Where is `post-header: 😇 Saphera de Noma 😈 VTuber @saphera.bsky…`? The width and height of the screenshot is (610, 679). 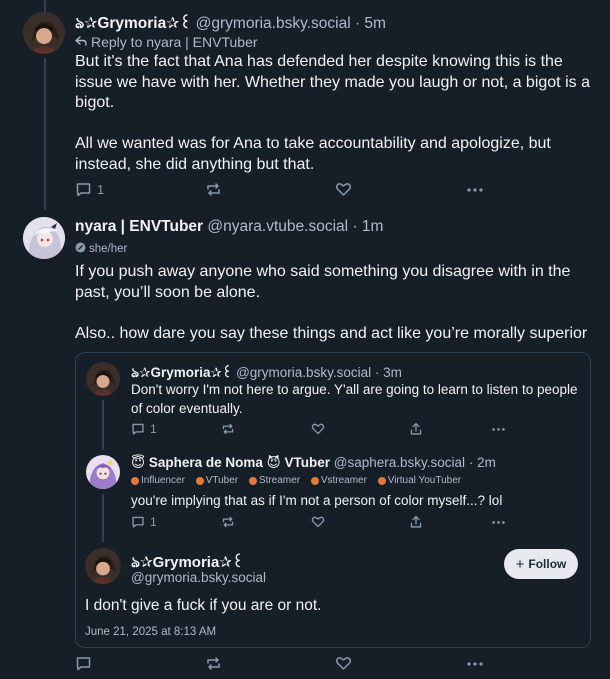
post-header: 😇 Saphera de Noma 😈 VTuber @saphera.bsky… is located at coordinates (313, 463).